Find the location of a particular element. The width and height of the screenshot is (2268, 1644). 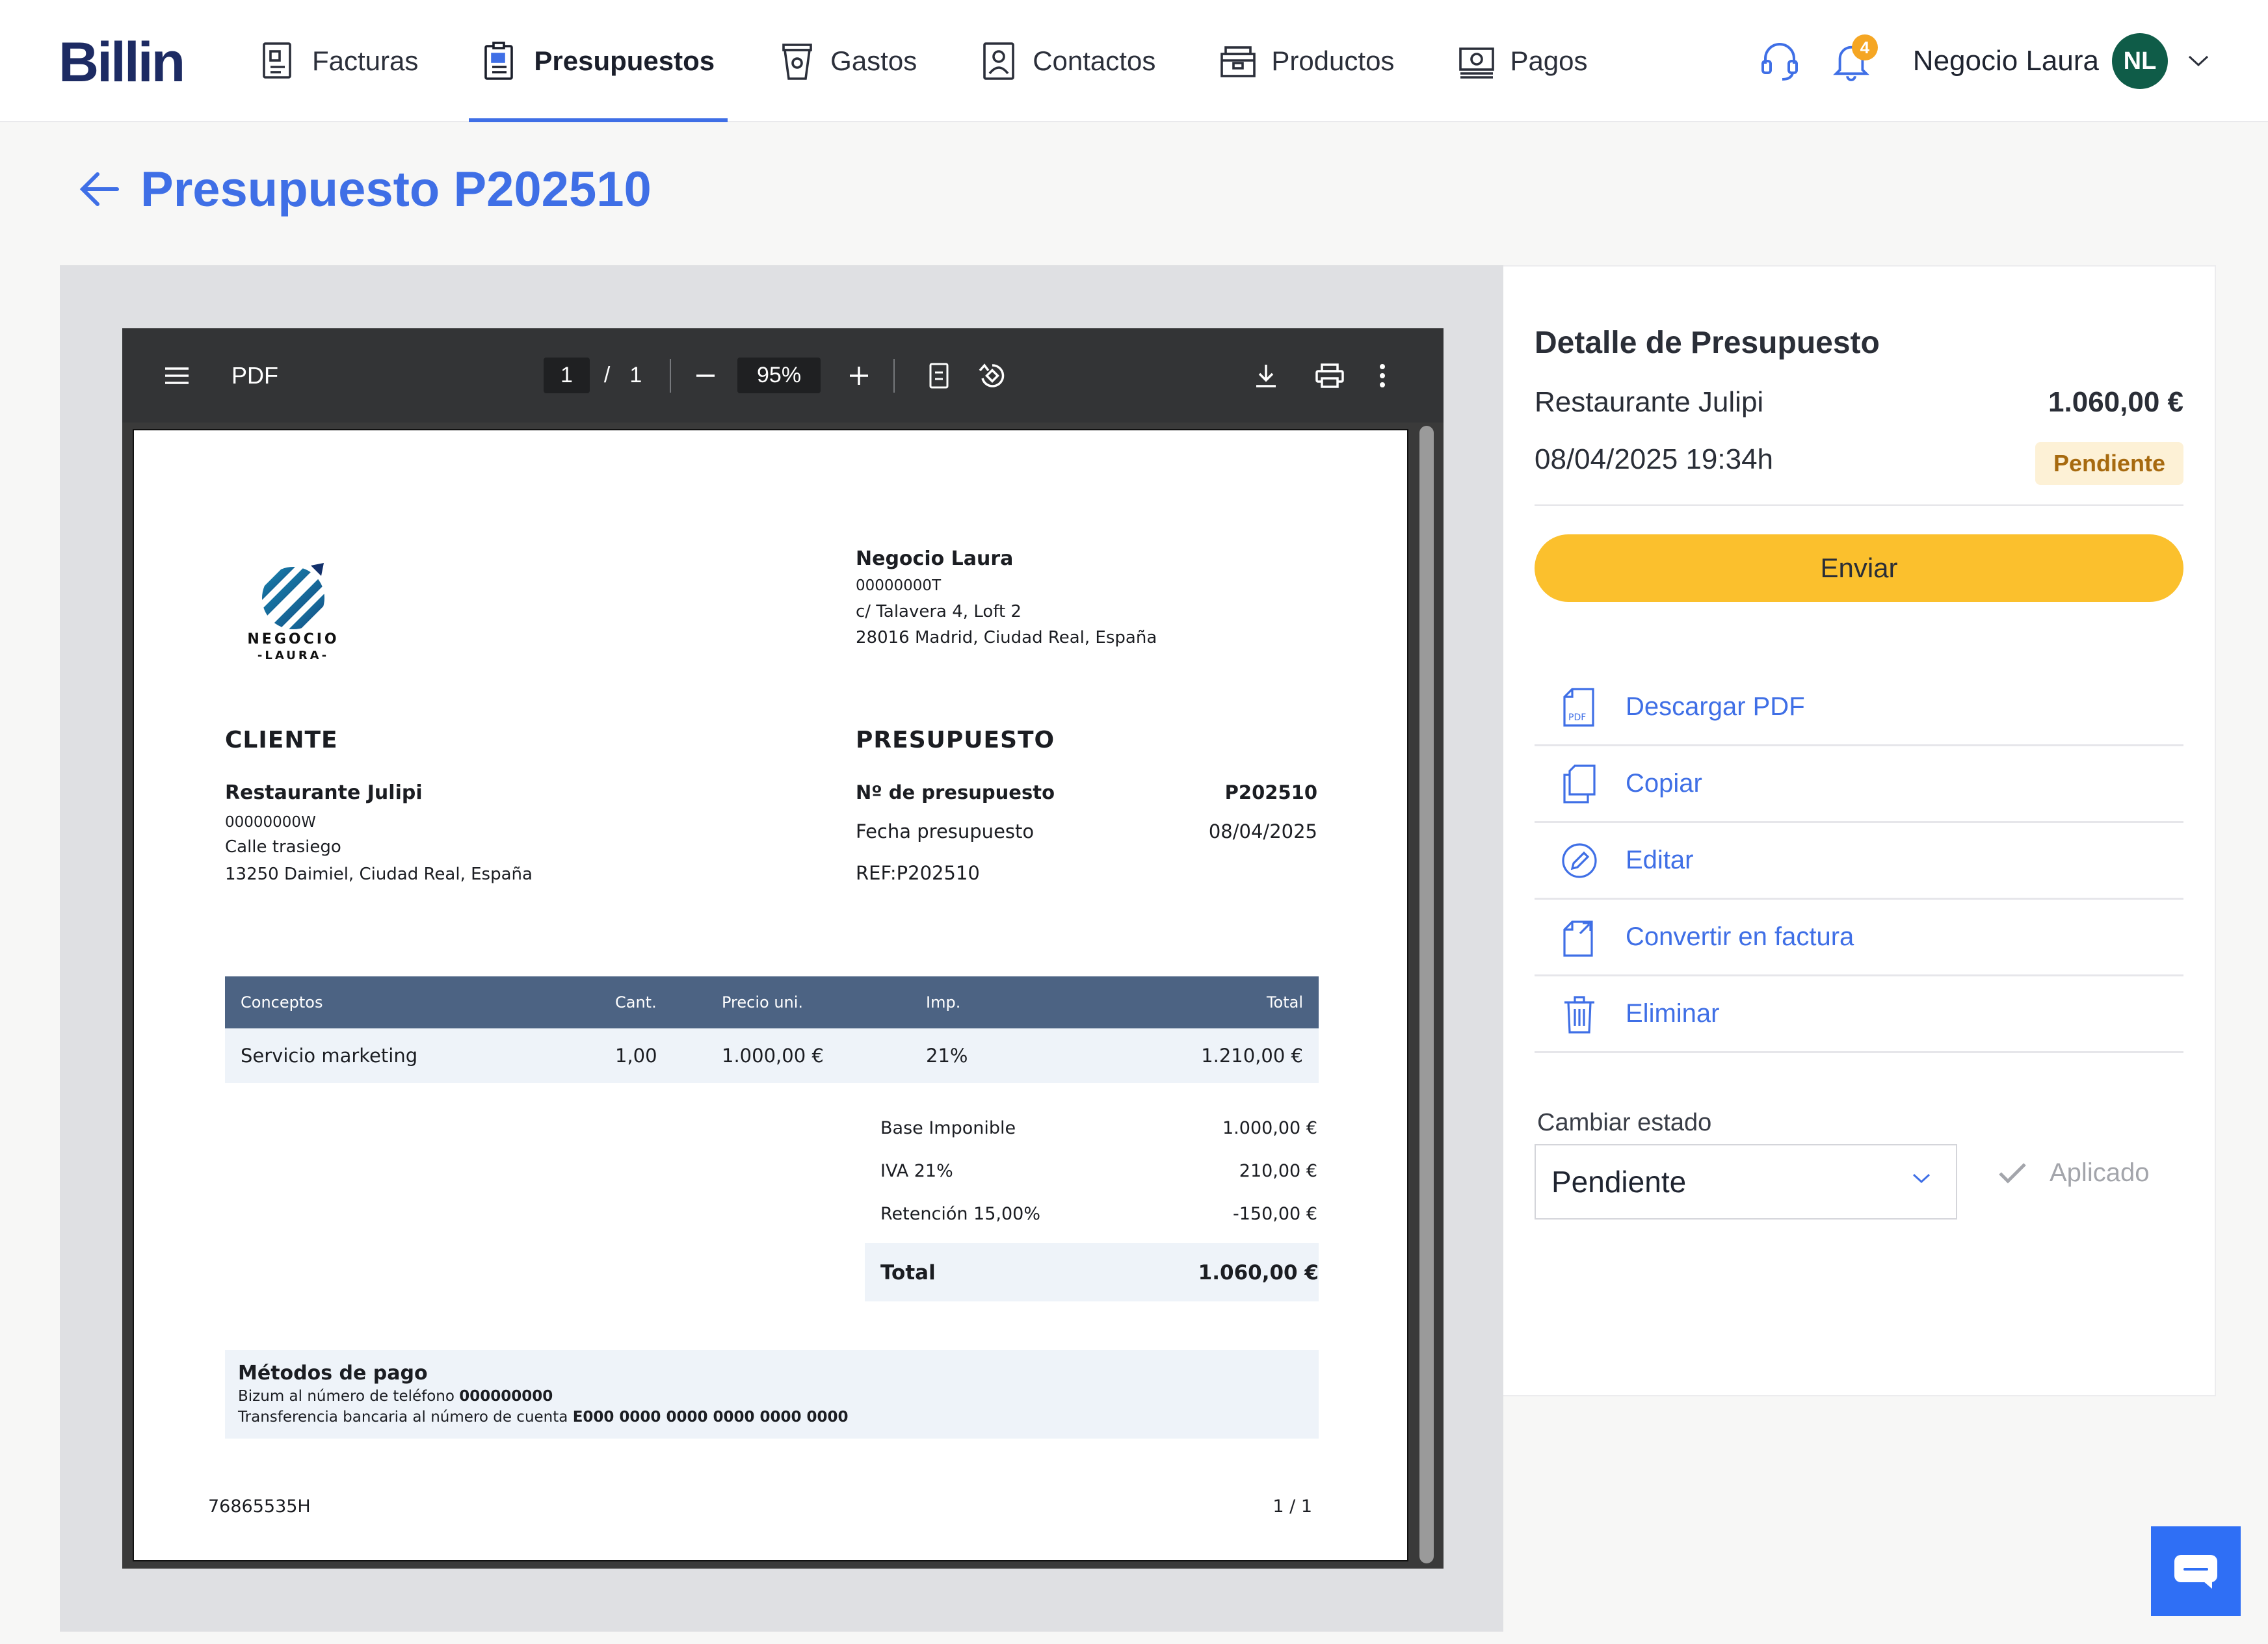

send-button: Enviar is located at coordinates (1859, 568).